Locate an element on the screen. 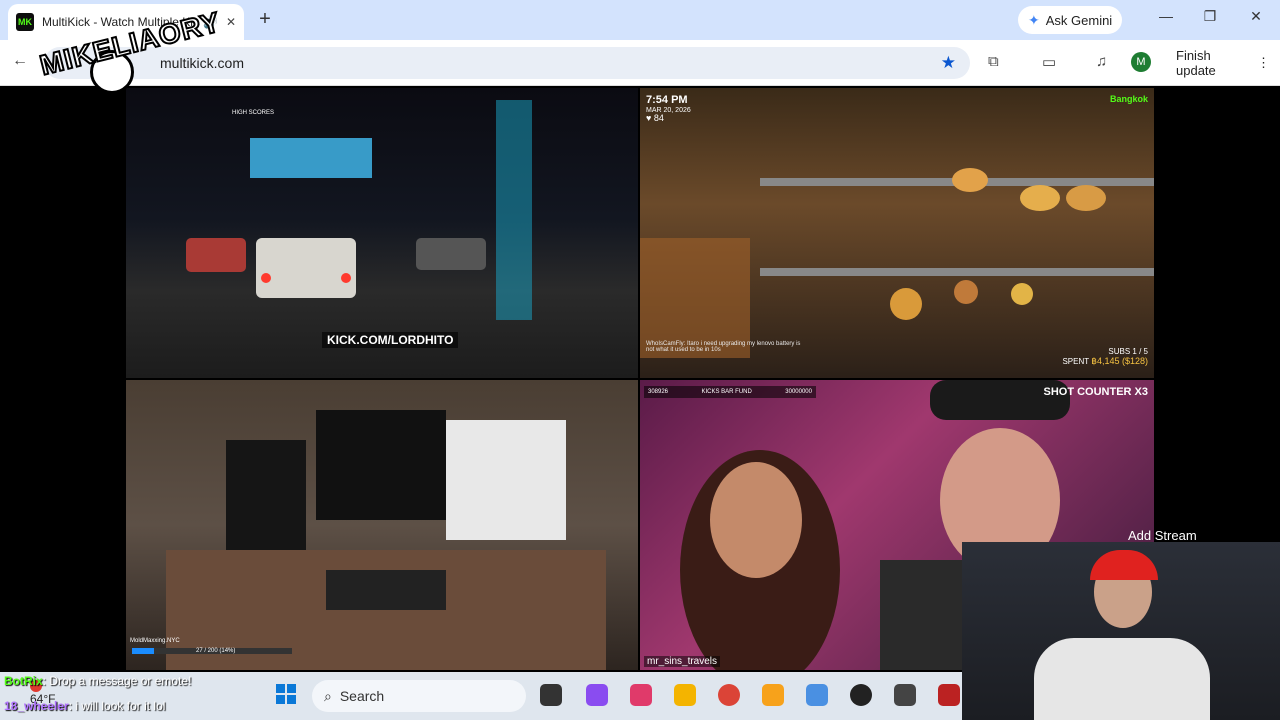  back-arrow-icon: ← is located at coordinates (20, 61).